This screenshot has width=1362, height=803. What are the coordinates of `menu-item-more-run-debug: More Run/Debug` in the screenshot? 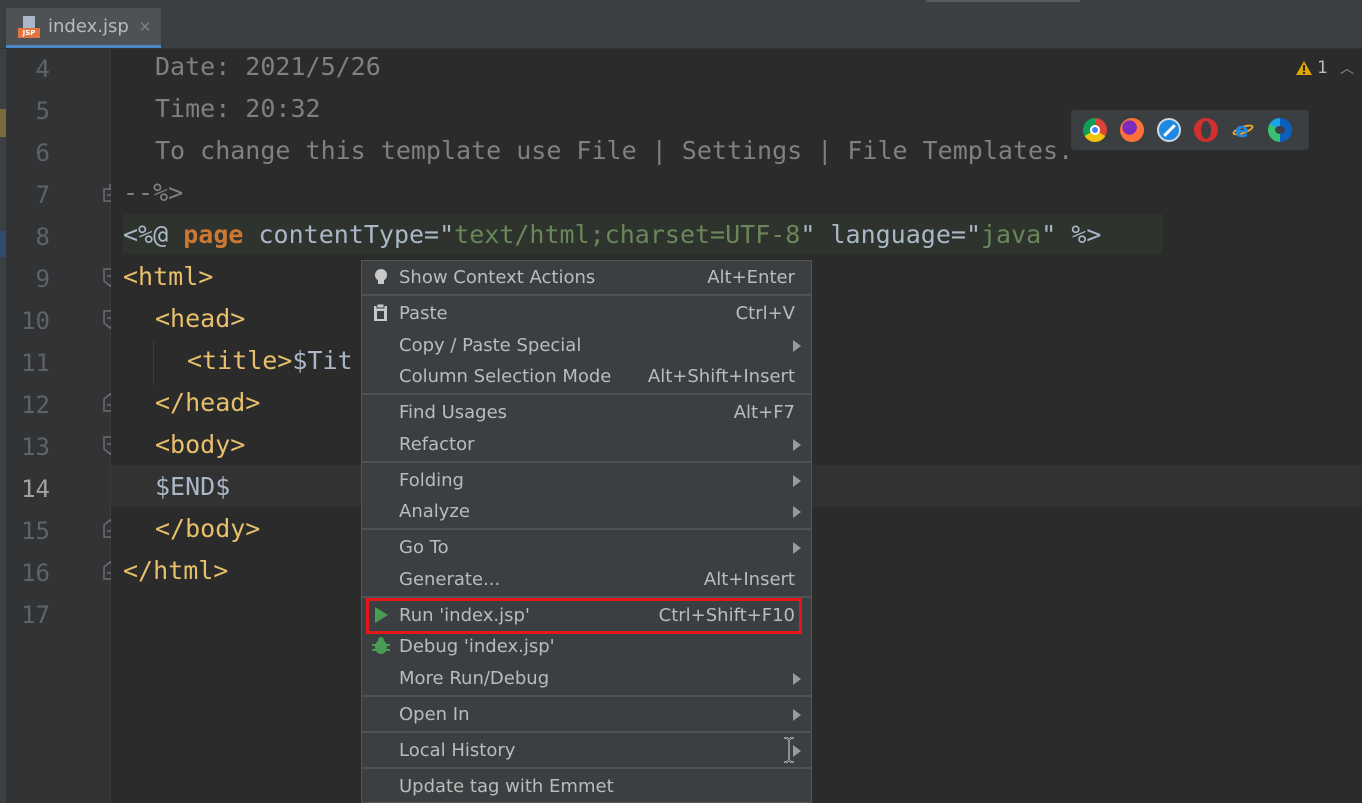 It's located at (586, 678).